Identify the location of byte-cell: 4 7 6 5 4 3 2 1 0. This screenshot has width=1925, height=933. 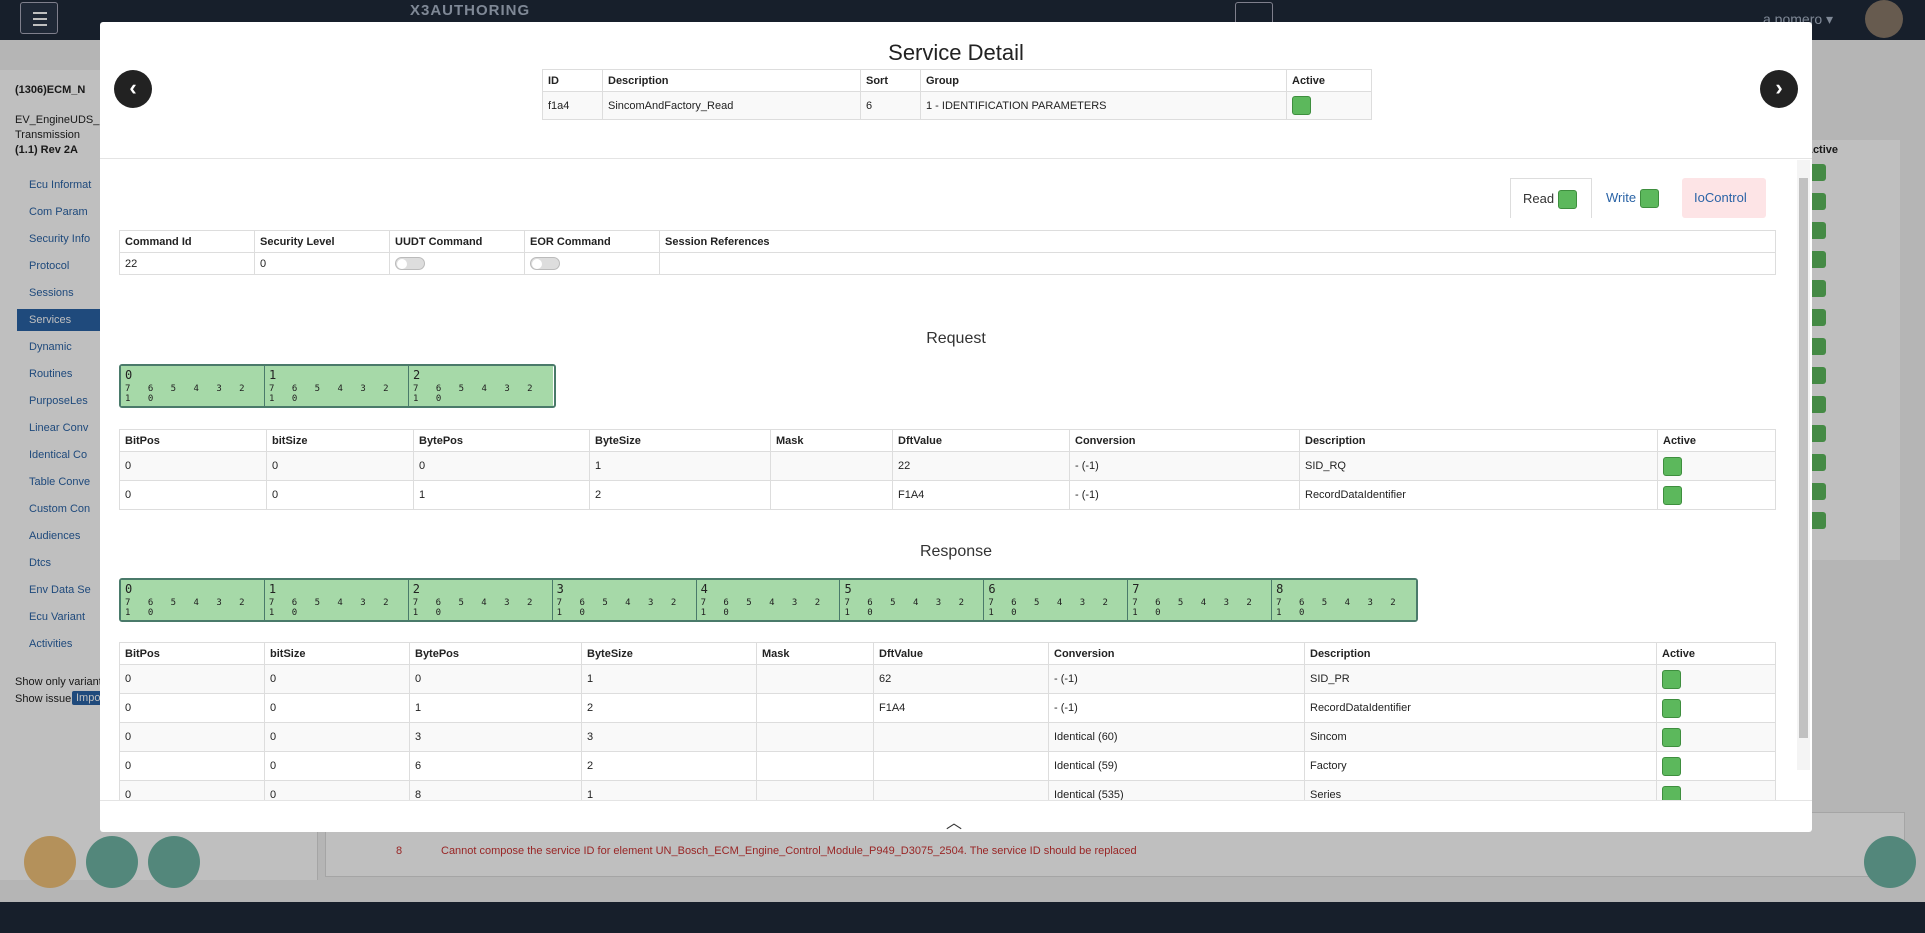
(768, 600).